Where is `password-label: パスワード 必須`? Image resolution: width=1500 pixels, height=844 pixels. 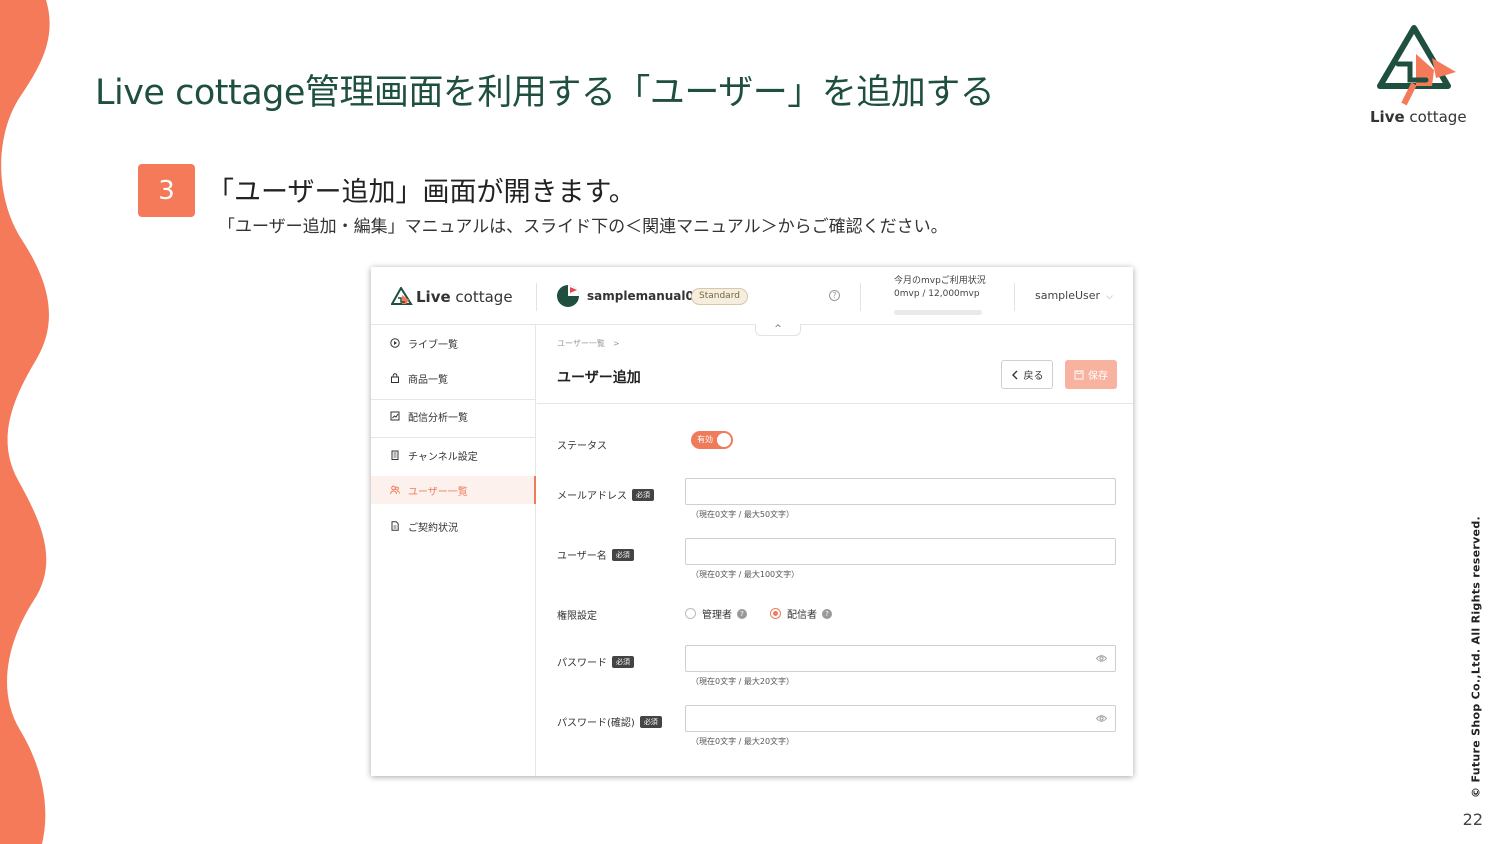 password-label: パスワード 必須 is located at coordinates (595, 661).